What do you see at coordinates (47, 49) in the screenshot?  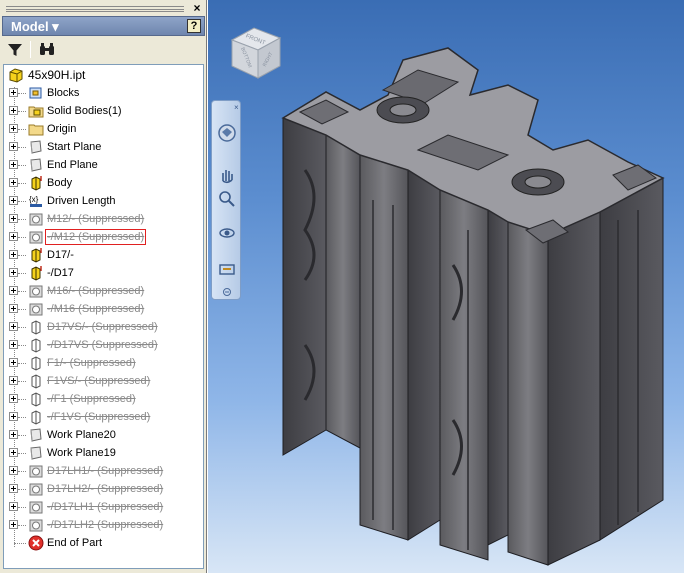 I see `binoculars-find-icon` at bounding box center [47, 49].